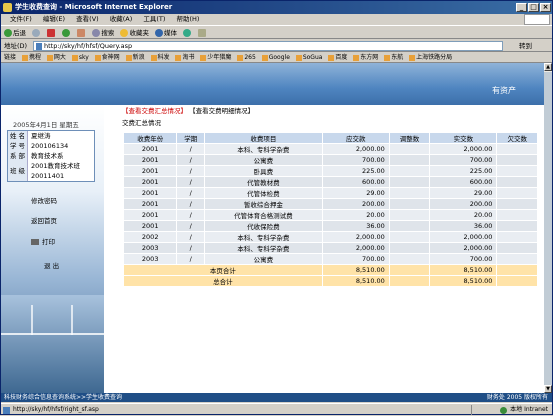 This screenshot has width=553, height=416. What do you see at coordinates (81, 33) in the screenshot?
I see `home-button` at bounding box center [81, 33].